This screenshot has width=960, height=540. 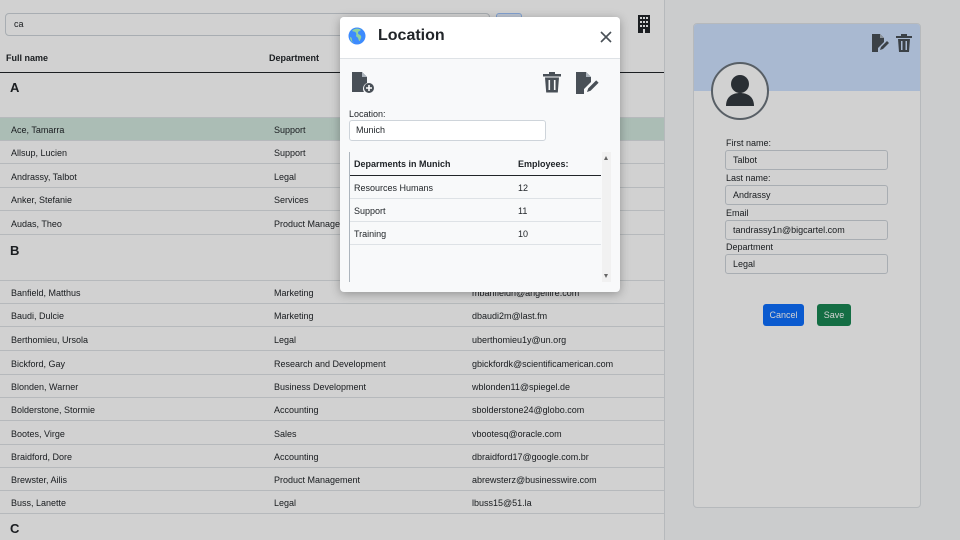 I want to click on table-header: Deparments in Munich Employees:, so click(x=475, y=164).